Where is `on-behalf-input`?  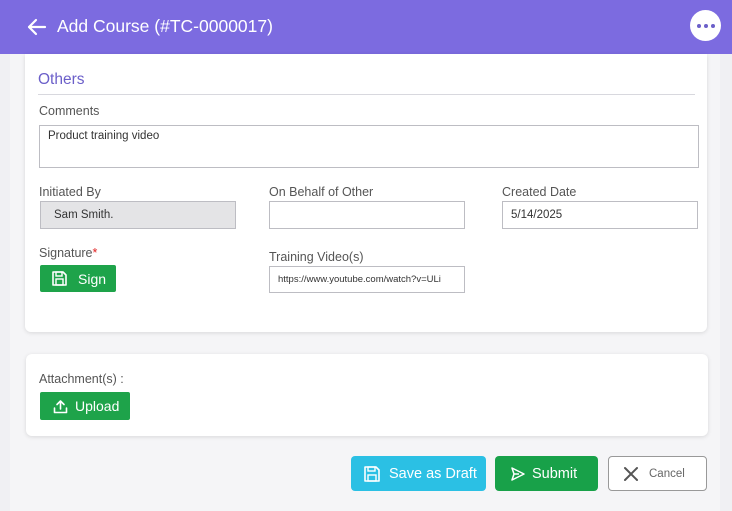
on-behalf-input is located at coordinates (367, 215).